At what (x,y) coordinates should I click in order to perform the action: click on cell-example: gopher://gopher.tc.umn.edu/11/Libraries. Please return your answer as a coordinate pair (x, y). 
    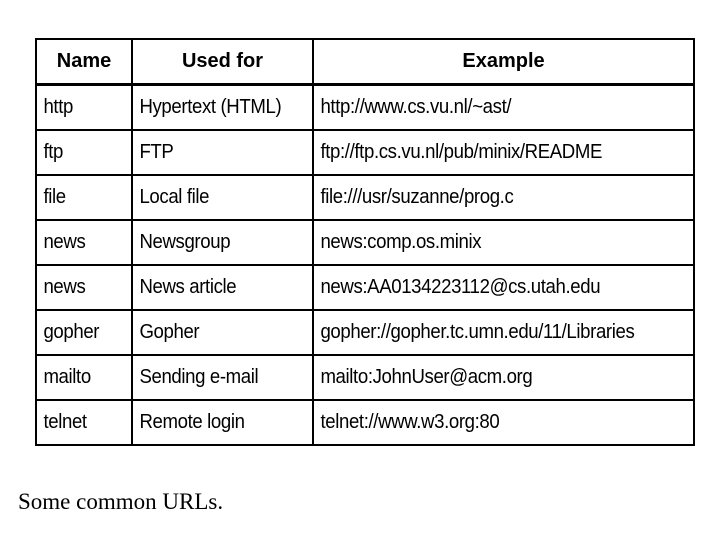
    Looking at the image, I should click on (490, 332).